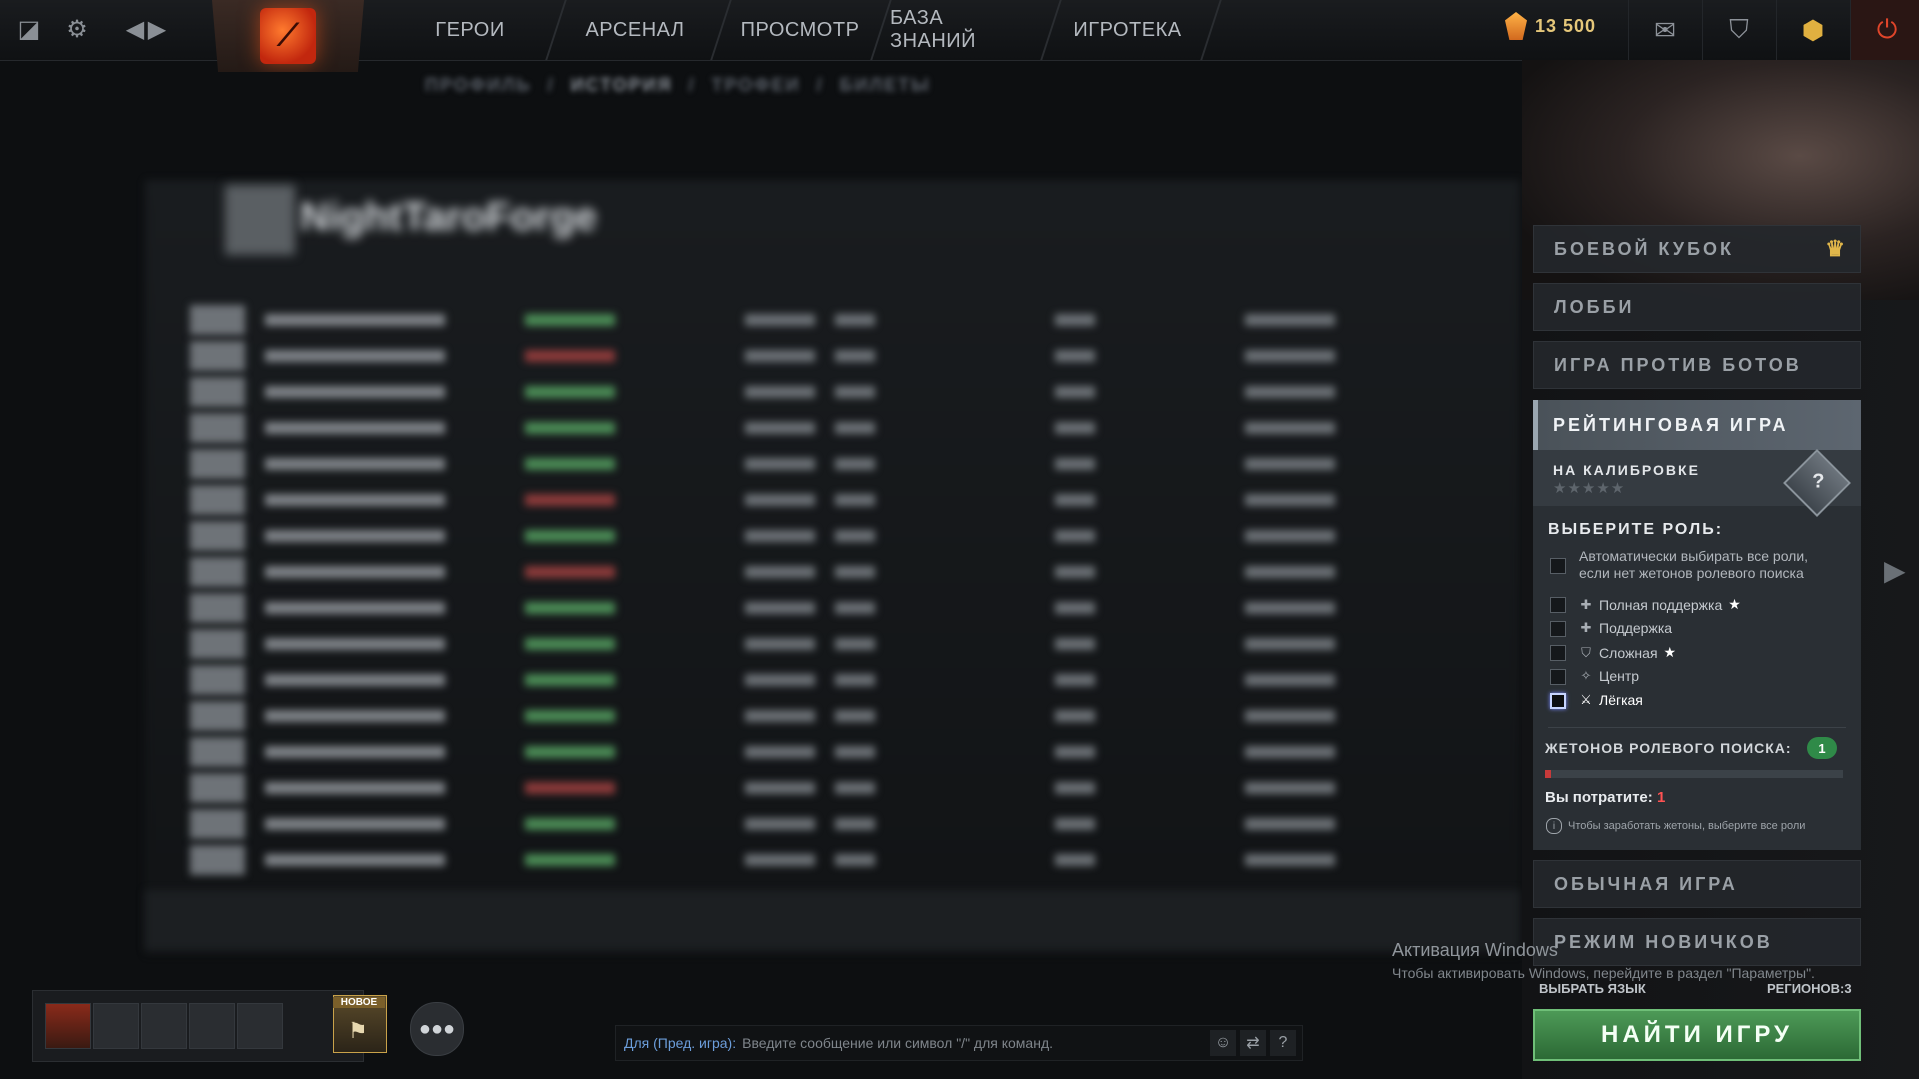 This screenshot has width=1919, height=1079. Describe the element at coordinates (1818, 481) in the screenshot. I see `rank-medal-mark: ?` at that location.